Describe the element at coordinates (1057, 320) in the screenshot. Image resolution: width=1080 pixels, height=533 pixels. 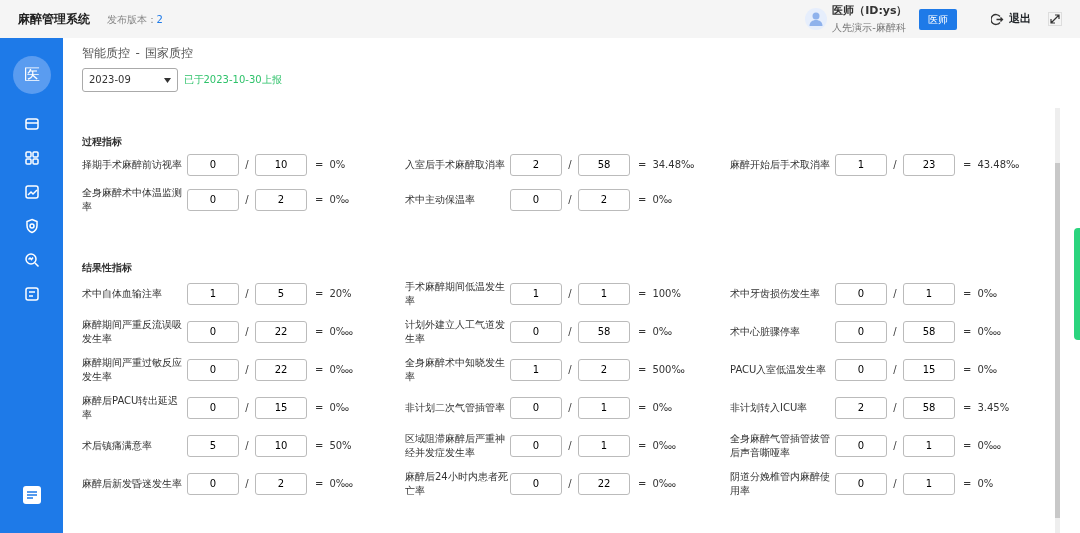
I see `scrollbar` at that location.